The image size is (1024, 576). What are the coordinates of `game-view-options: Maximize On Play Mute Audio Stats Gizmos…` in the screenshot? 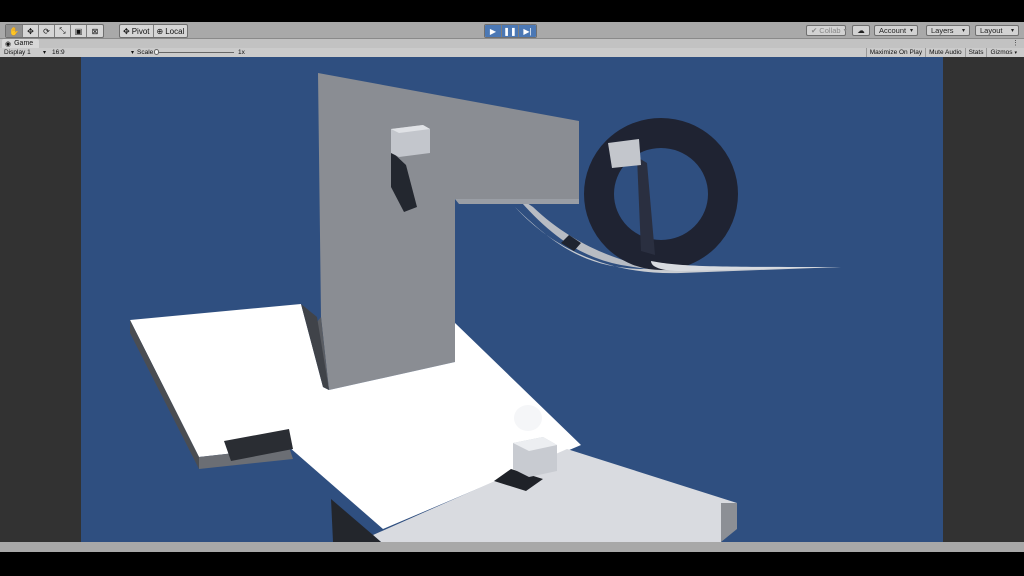 It's located at (942, 52).